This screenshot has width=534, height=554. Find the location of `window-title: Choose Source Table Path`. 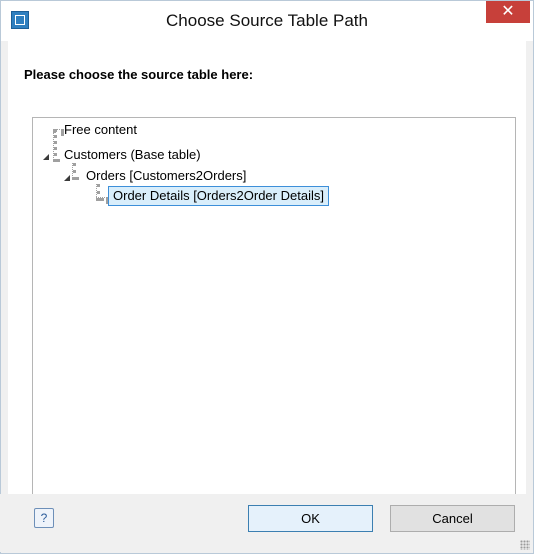

window-title: Choose Source Table Path is located at coordinates (267, 20).